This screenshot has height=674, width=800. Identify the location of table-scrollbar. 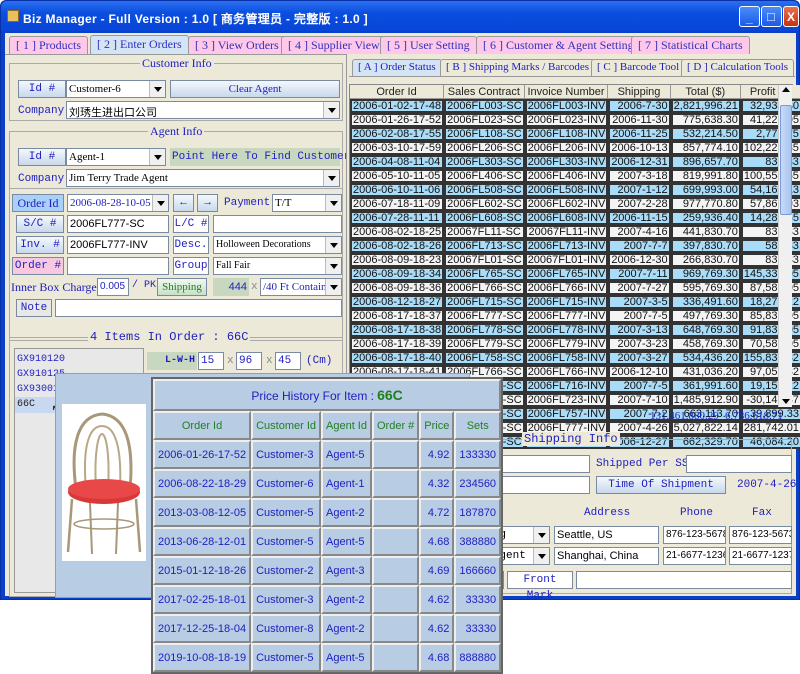
(785, 246).